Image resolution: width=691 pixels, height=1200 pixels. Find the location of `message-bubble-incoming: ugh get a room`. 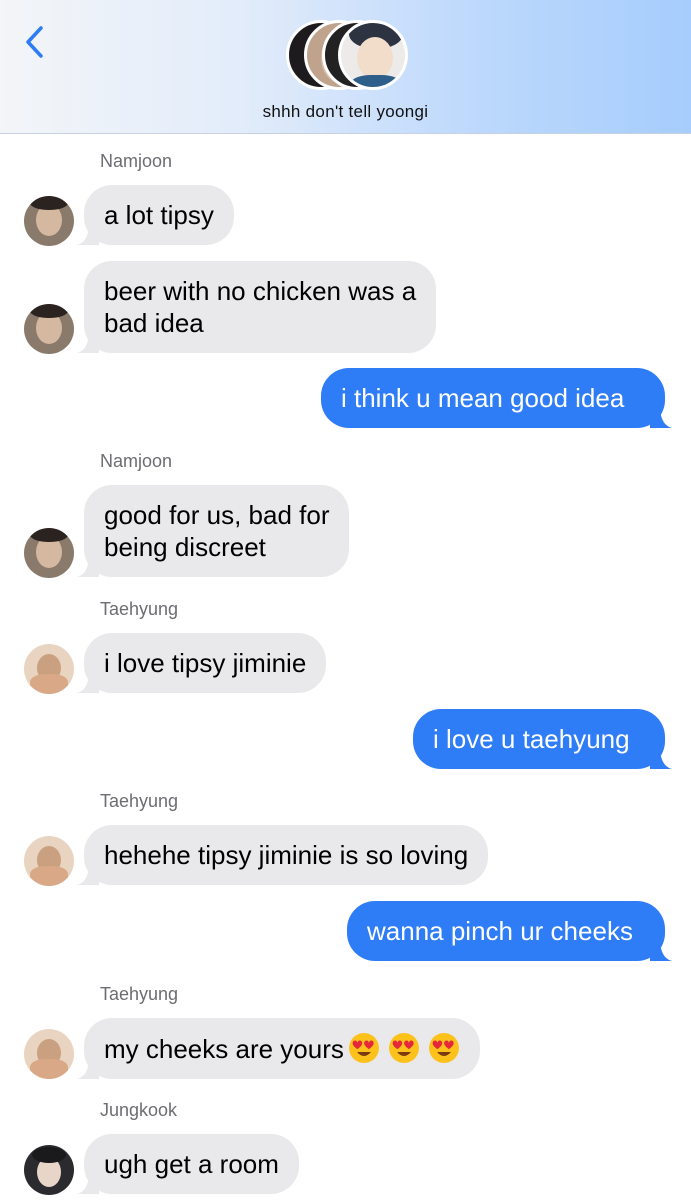

message-bubble-incoming: ugh get a room is located at coordinates (188, 1164).